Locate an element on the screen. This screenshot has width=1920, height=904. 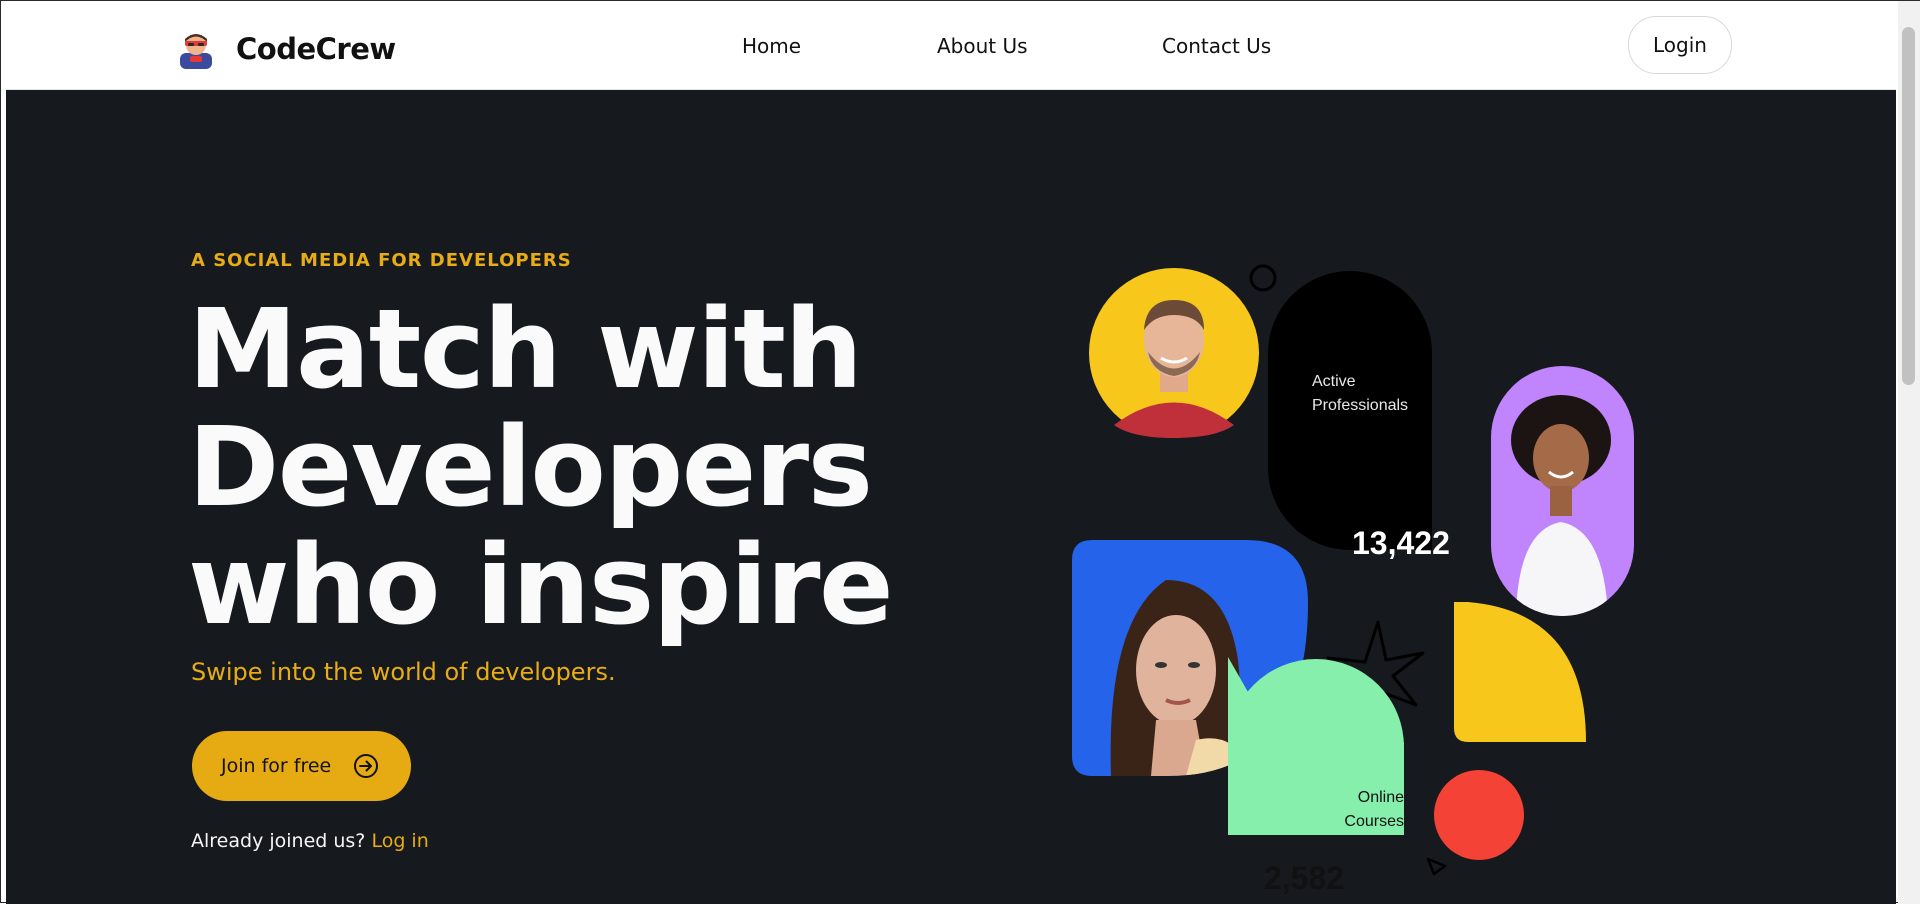
active-professionals-value: 13,422 is located at coordinates (1401, 543).